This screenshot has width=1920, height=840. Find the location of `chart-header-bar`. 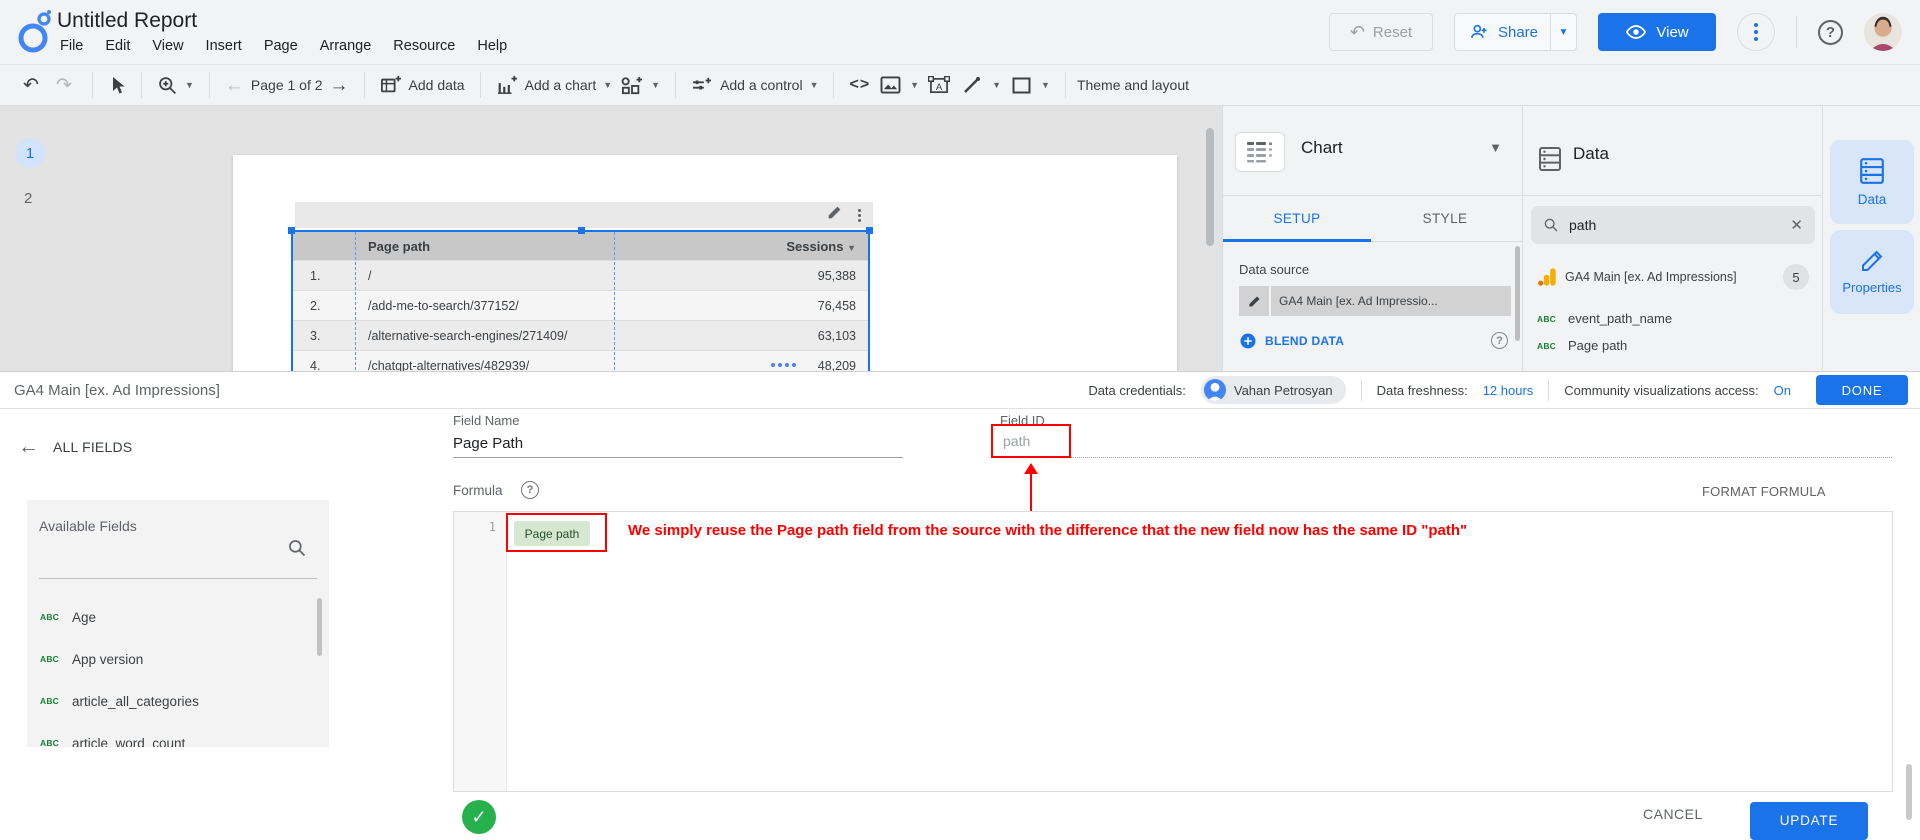

chart-header-bar is located at coordinates (584, 215).